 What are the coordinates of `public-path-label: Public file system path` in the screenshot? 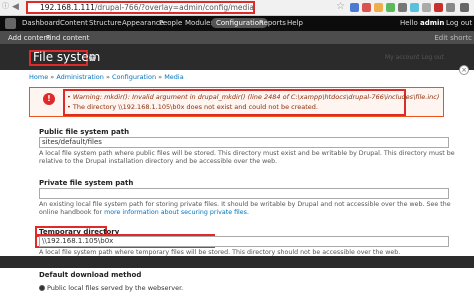 It's located at (84, 132).